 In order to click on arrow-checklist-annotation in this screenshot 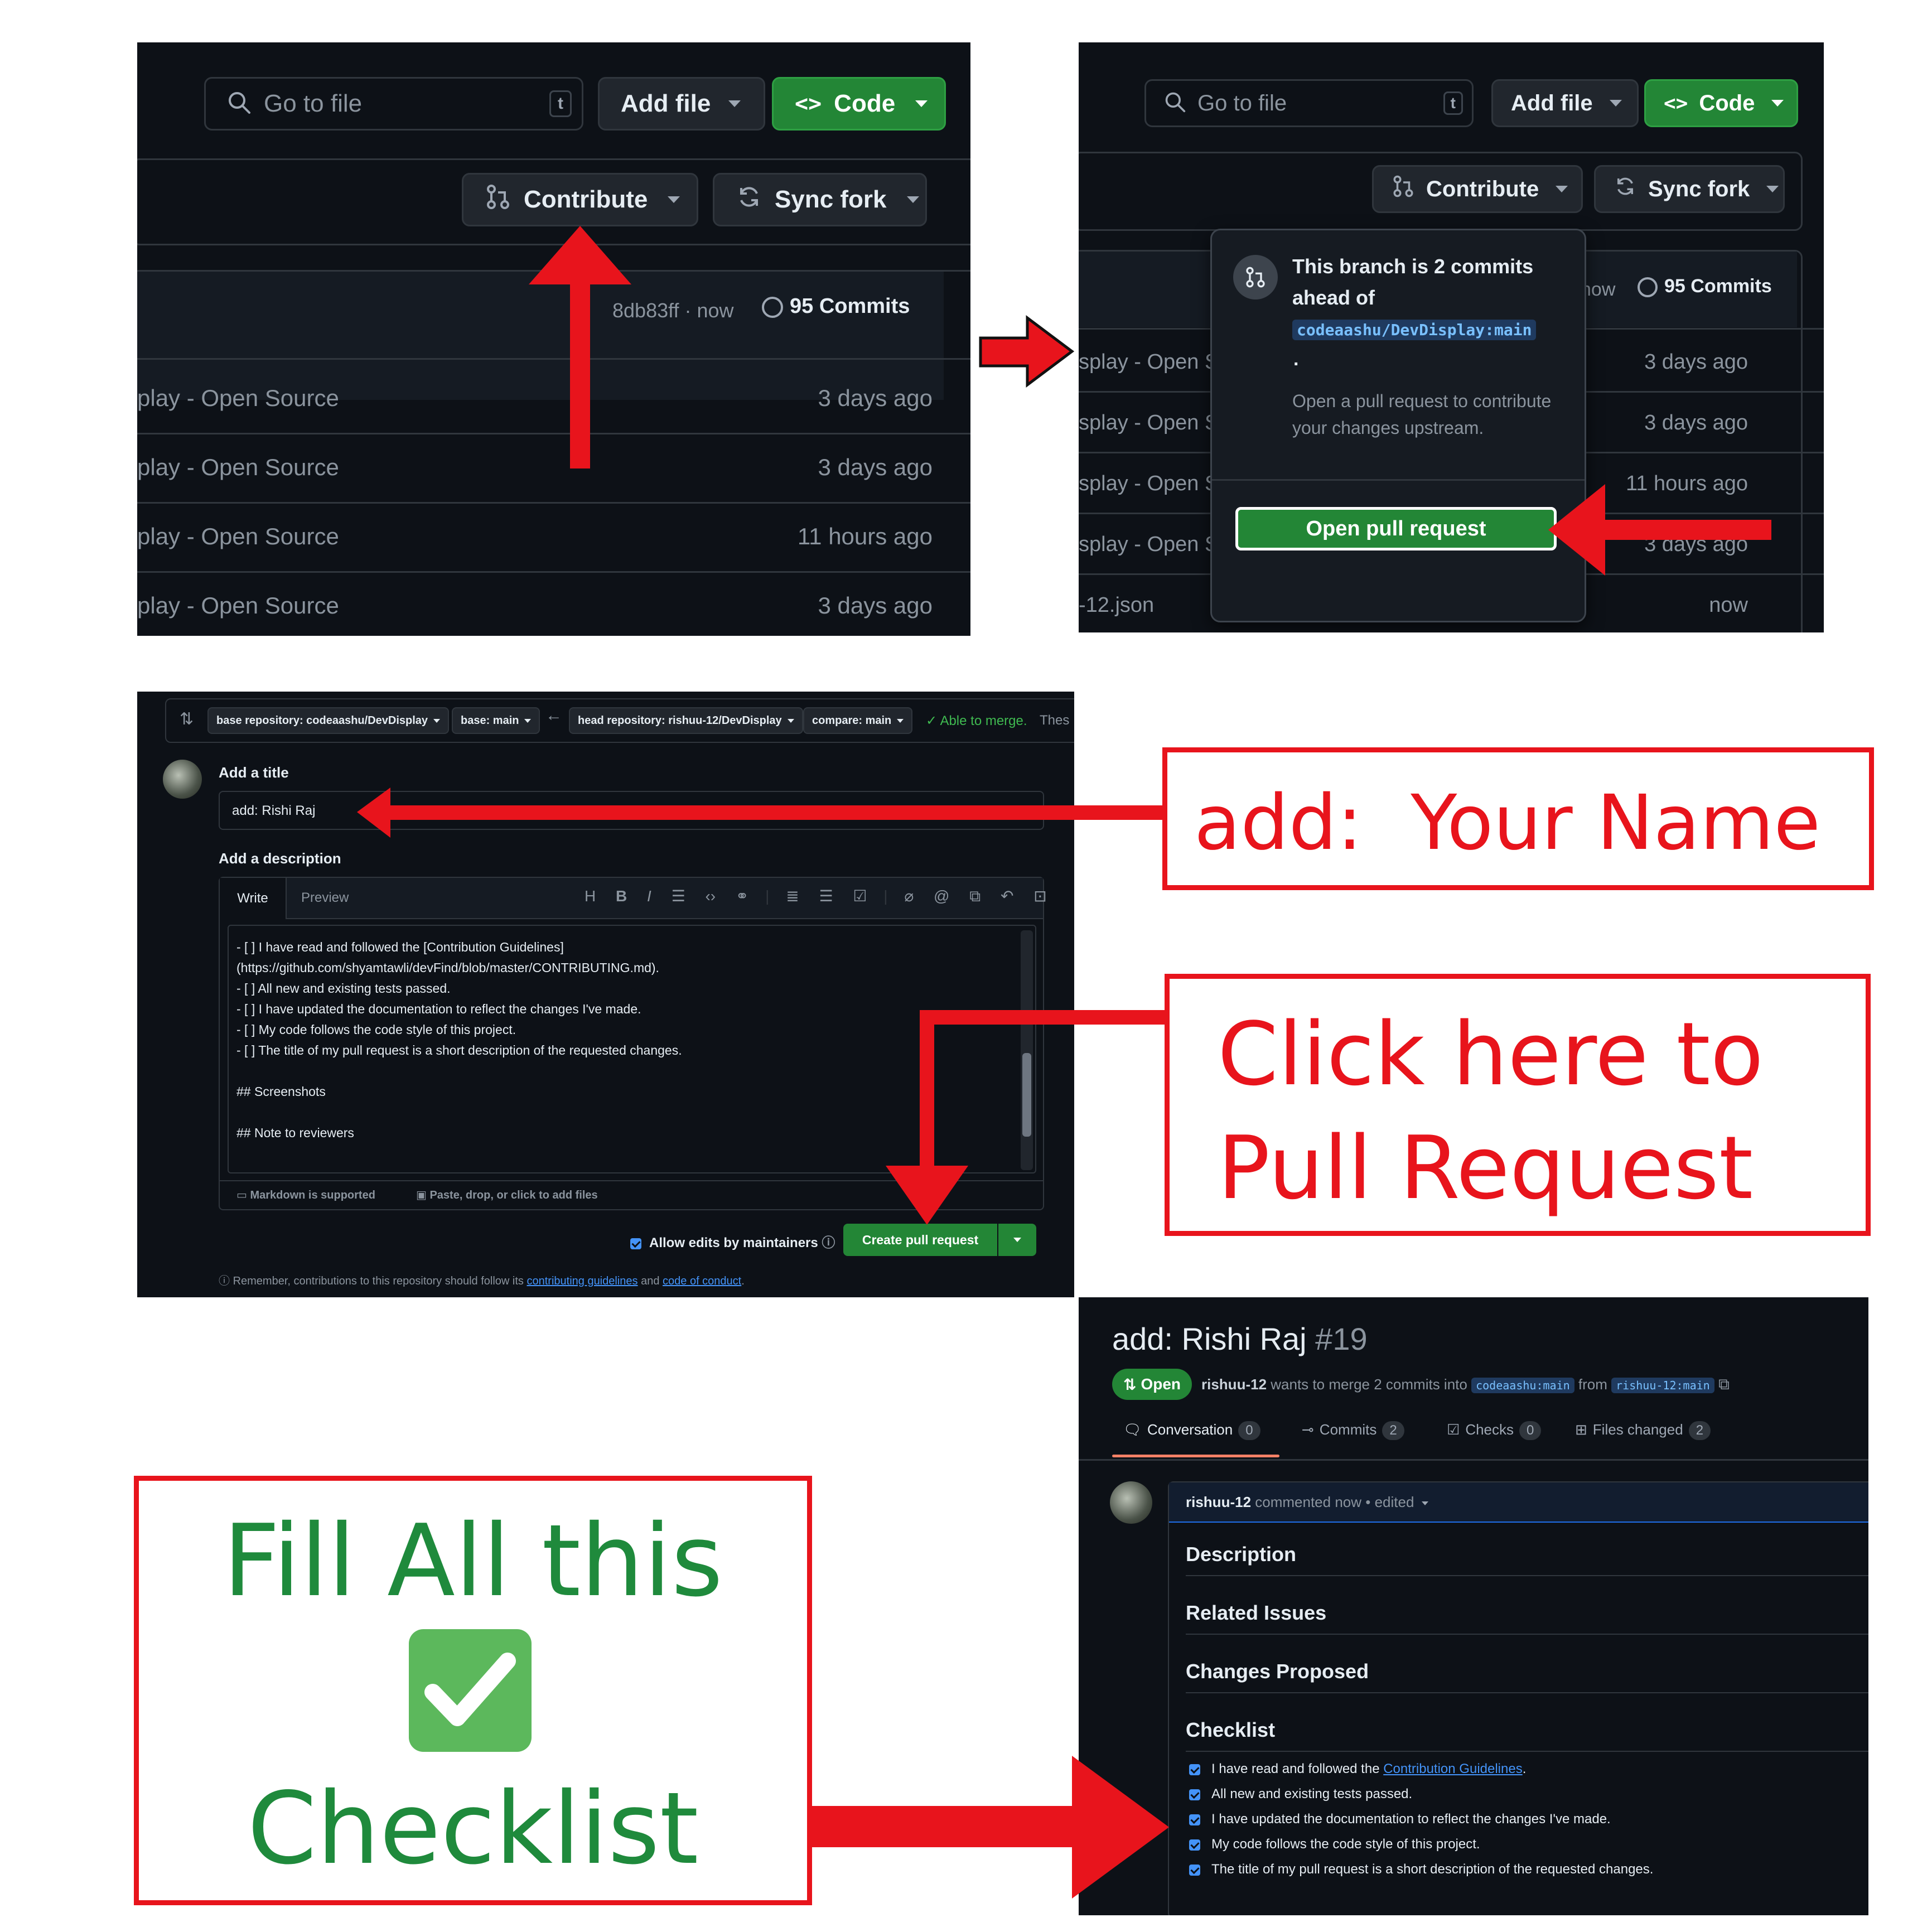, I will do `click(989, 1827)`.